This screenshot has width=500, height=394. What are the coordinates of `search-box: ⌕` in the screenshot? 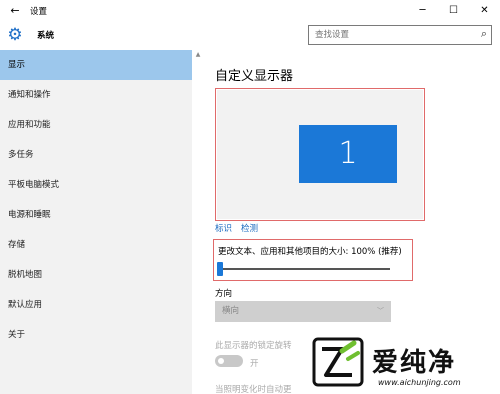 It's located at (400, 35).